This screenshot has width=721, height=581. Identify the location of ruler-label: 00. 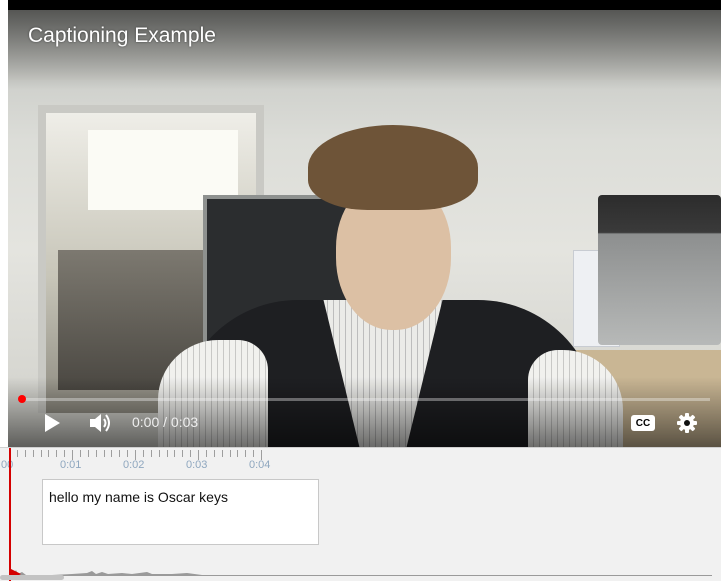
(7, 465).